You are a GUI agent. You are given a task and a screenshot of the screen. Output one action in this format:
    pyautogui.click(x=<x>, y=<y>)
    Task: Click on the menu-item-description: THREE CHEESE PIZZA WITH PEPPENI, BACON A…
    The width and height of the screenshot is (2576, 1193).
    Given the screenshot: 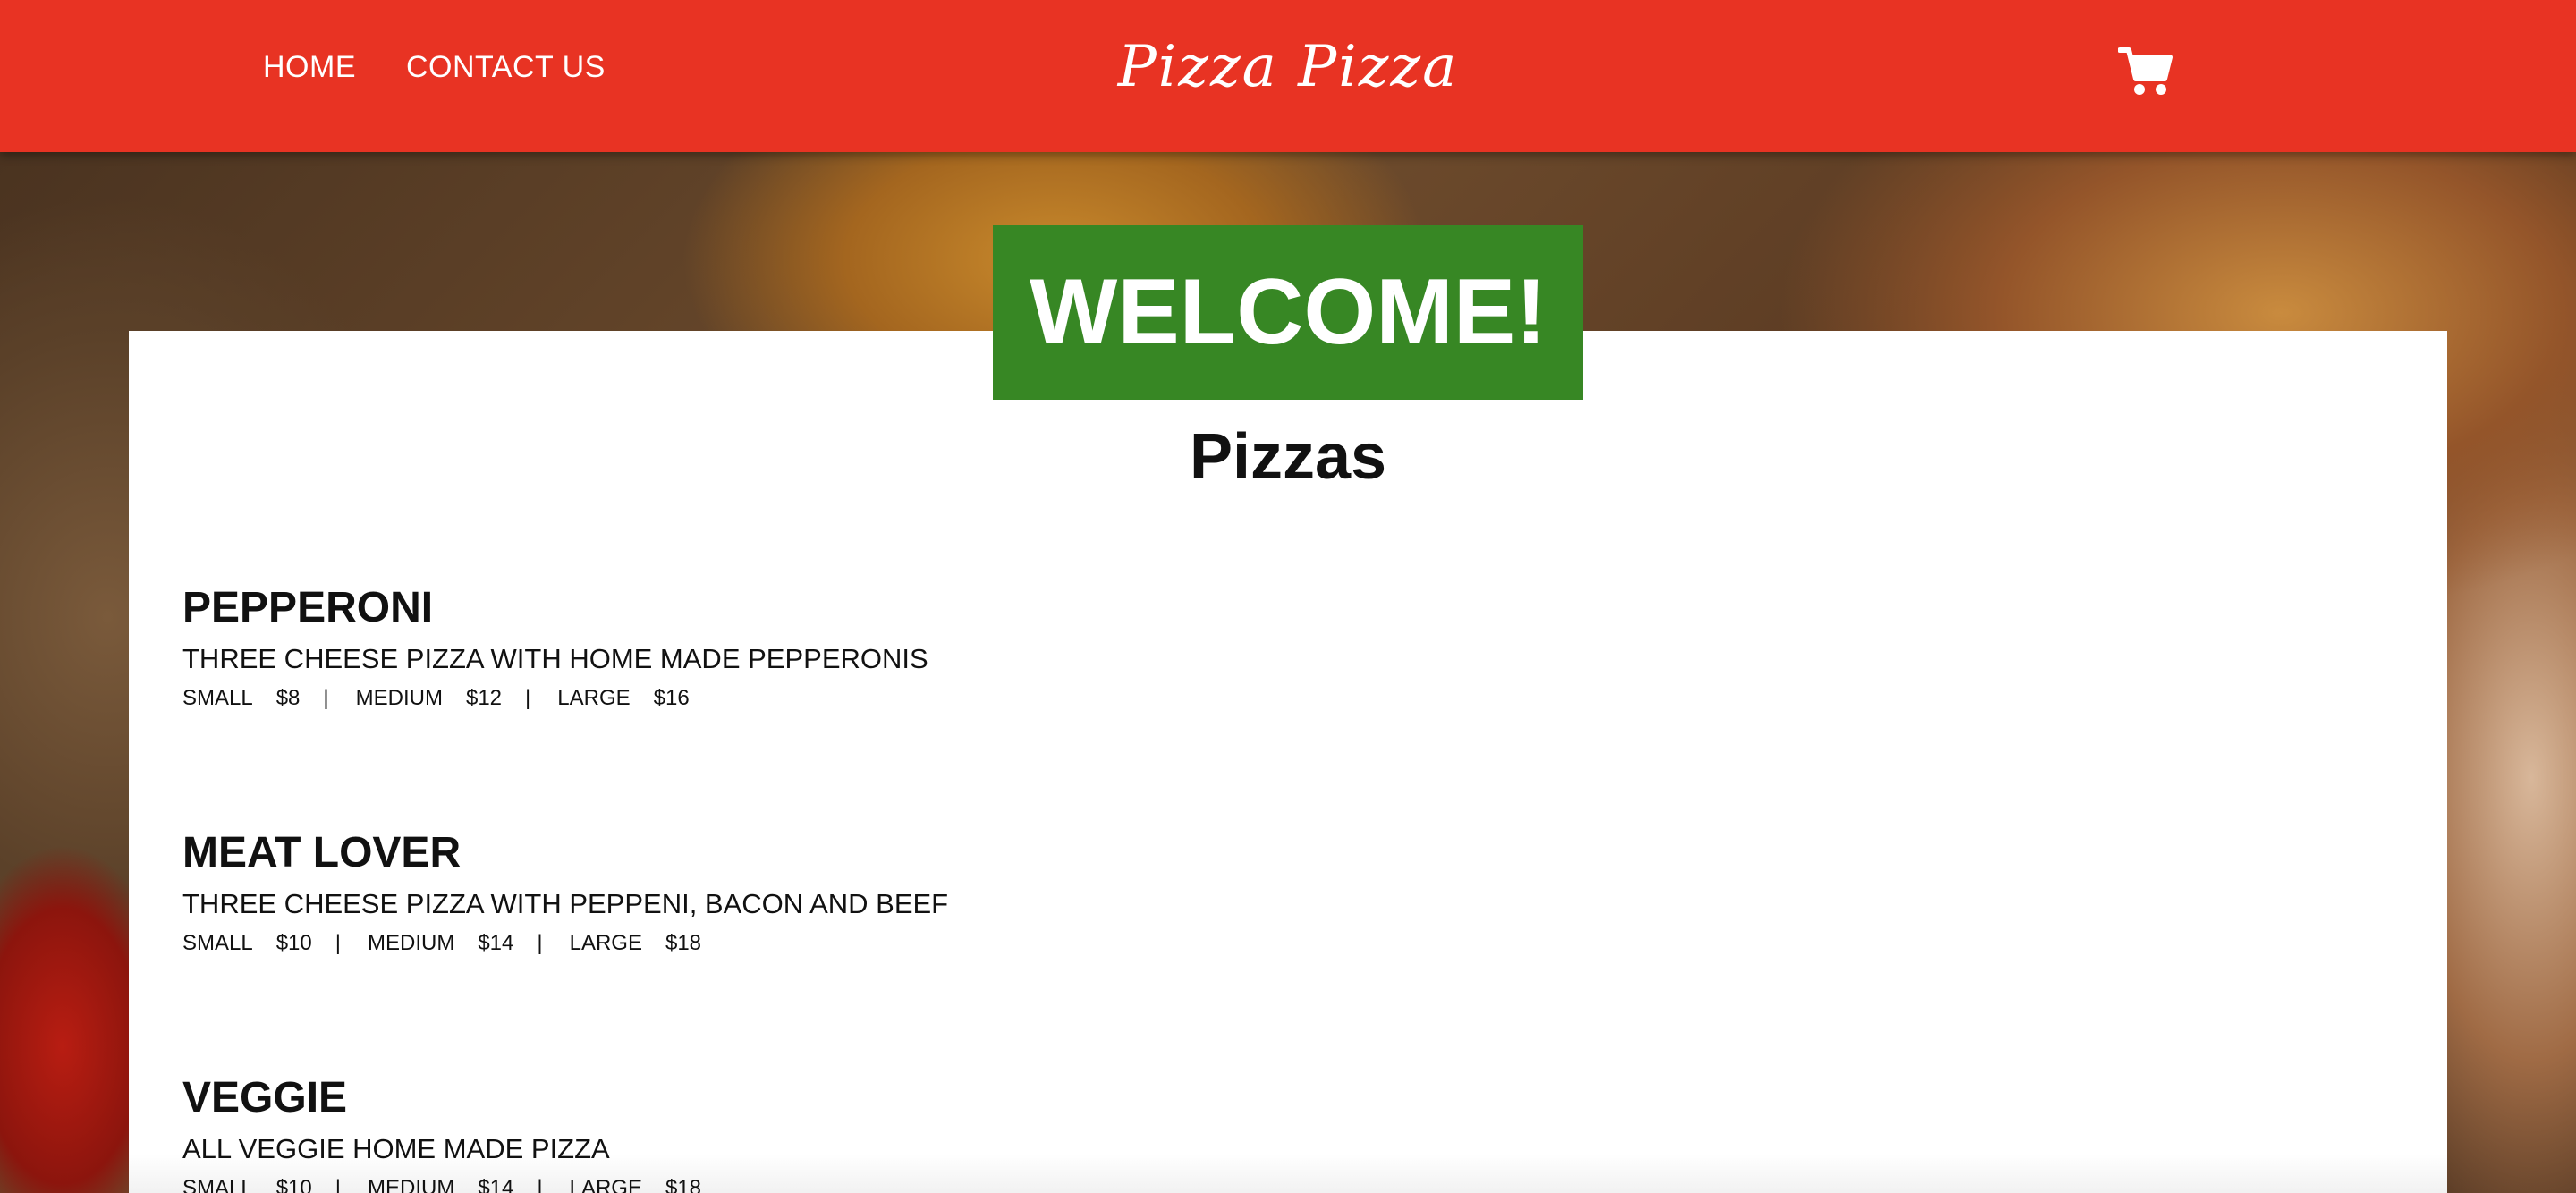 What is the action you would take?
    pyautogui.click(x=565, y=904)
    